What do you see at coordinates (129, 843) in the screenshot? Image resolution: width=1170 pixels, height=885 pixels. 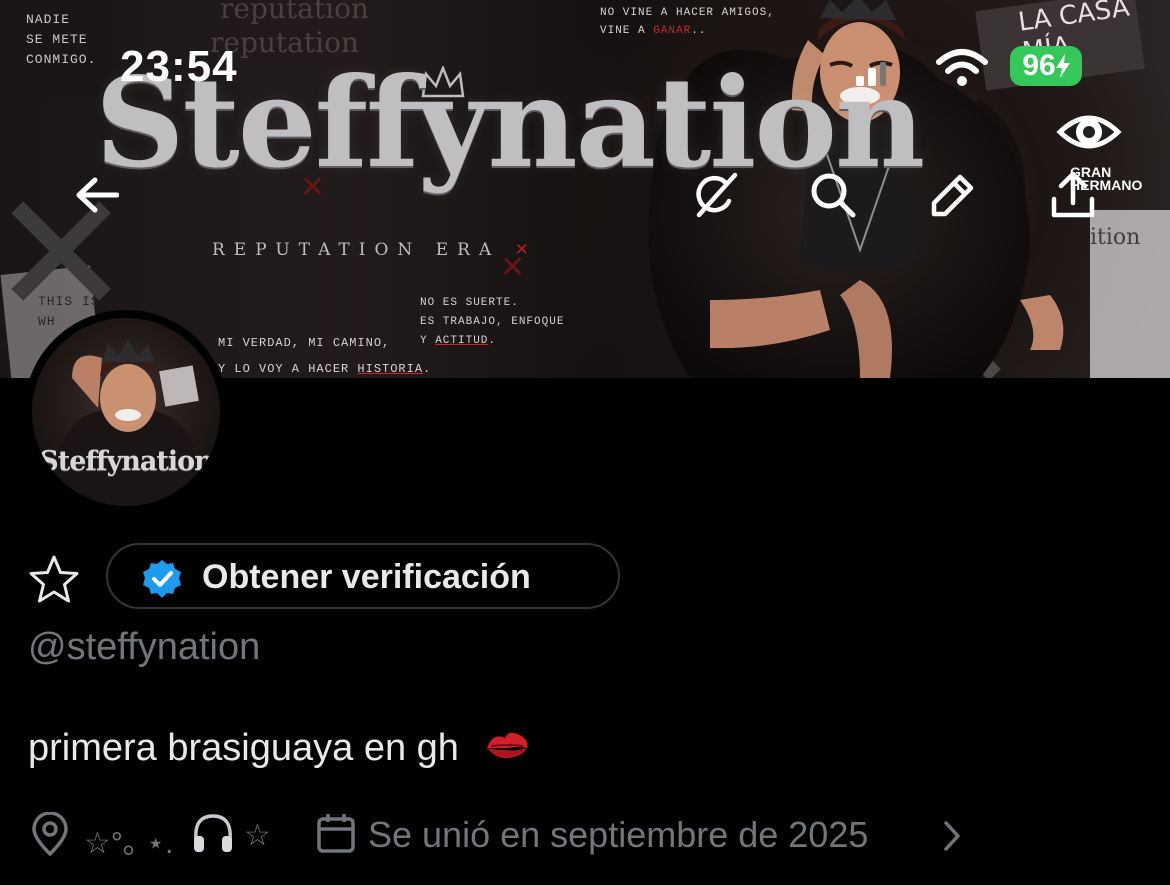 I see `location-text: ☆°｡ ⋆.` at bounding box center [129, 843].